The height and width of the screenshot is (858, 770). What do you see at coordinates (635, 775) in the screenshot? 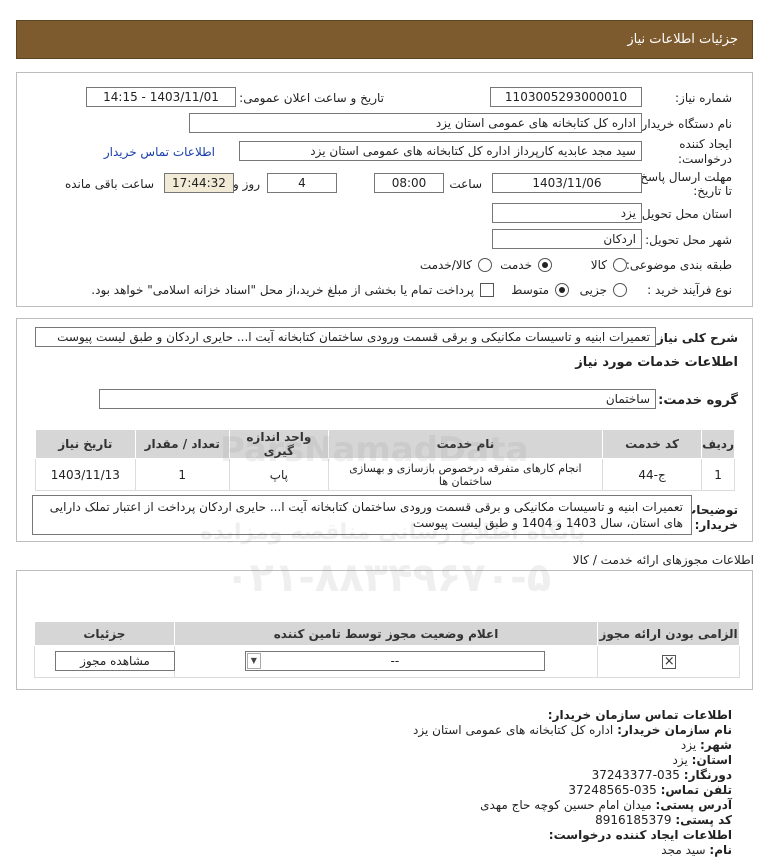
I see `fax-value: 035-37243377` at bounding box center [635, 775].